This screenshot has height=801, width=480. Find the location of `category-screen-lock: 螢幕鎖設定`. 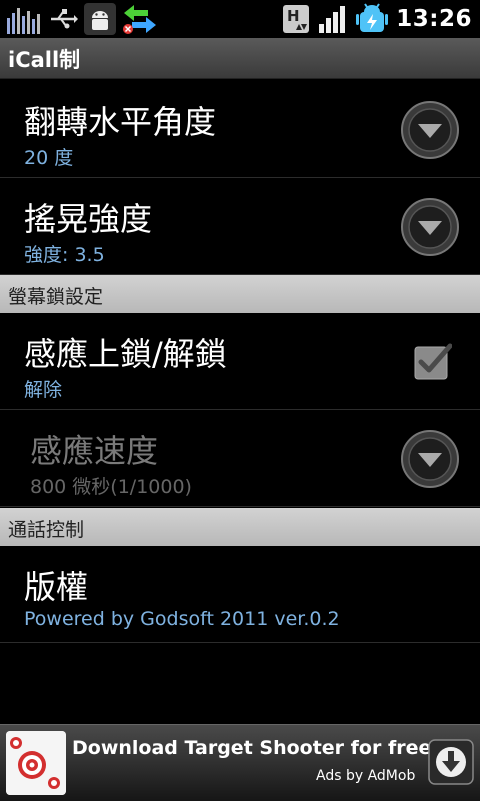

category-screen-lock: 螢幕鎖設定 is located at coordinates (240, 294).